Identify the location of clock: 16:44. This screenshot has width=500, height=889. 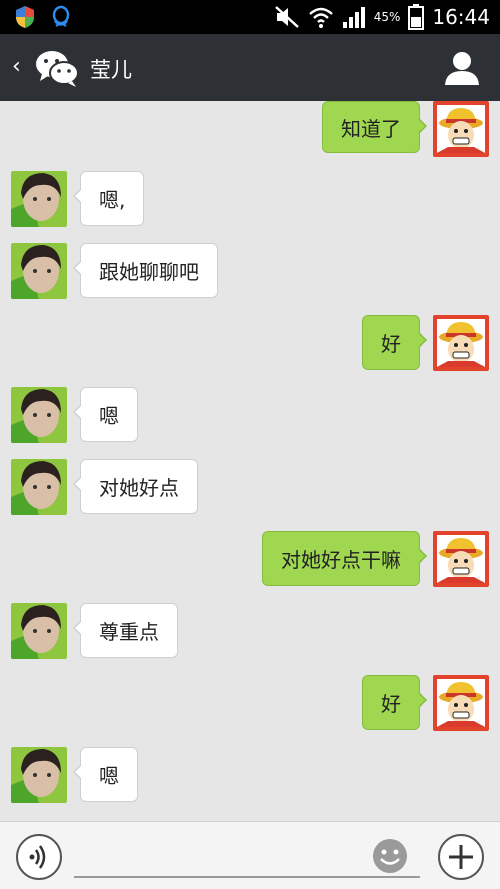
(461, 17).